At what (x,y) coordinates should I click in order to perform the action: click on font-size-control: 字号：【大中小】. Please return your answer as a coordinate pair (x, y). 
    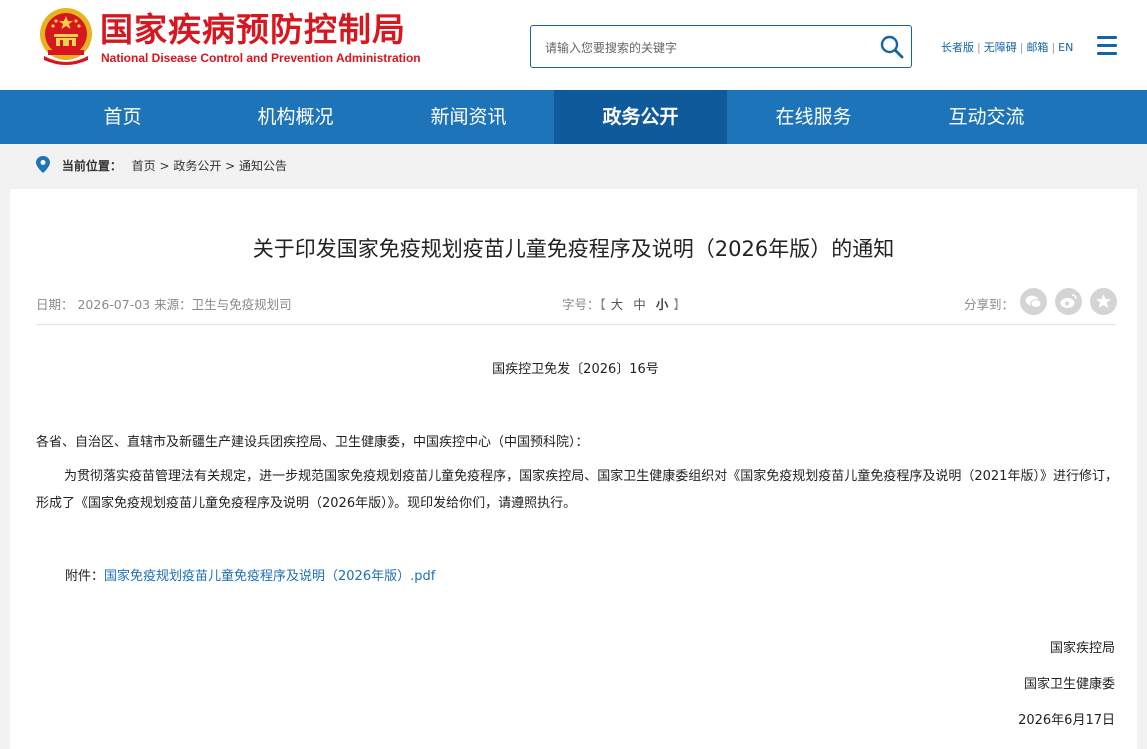
    Looking at the image, I should click on (624, 304).